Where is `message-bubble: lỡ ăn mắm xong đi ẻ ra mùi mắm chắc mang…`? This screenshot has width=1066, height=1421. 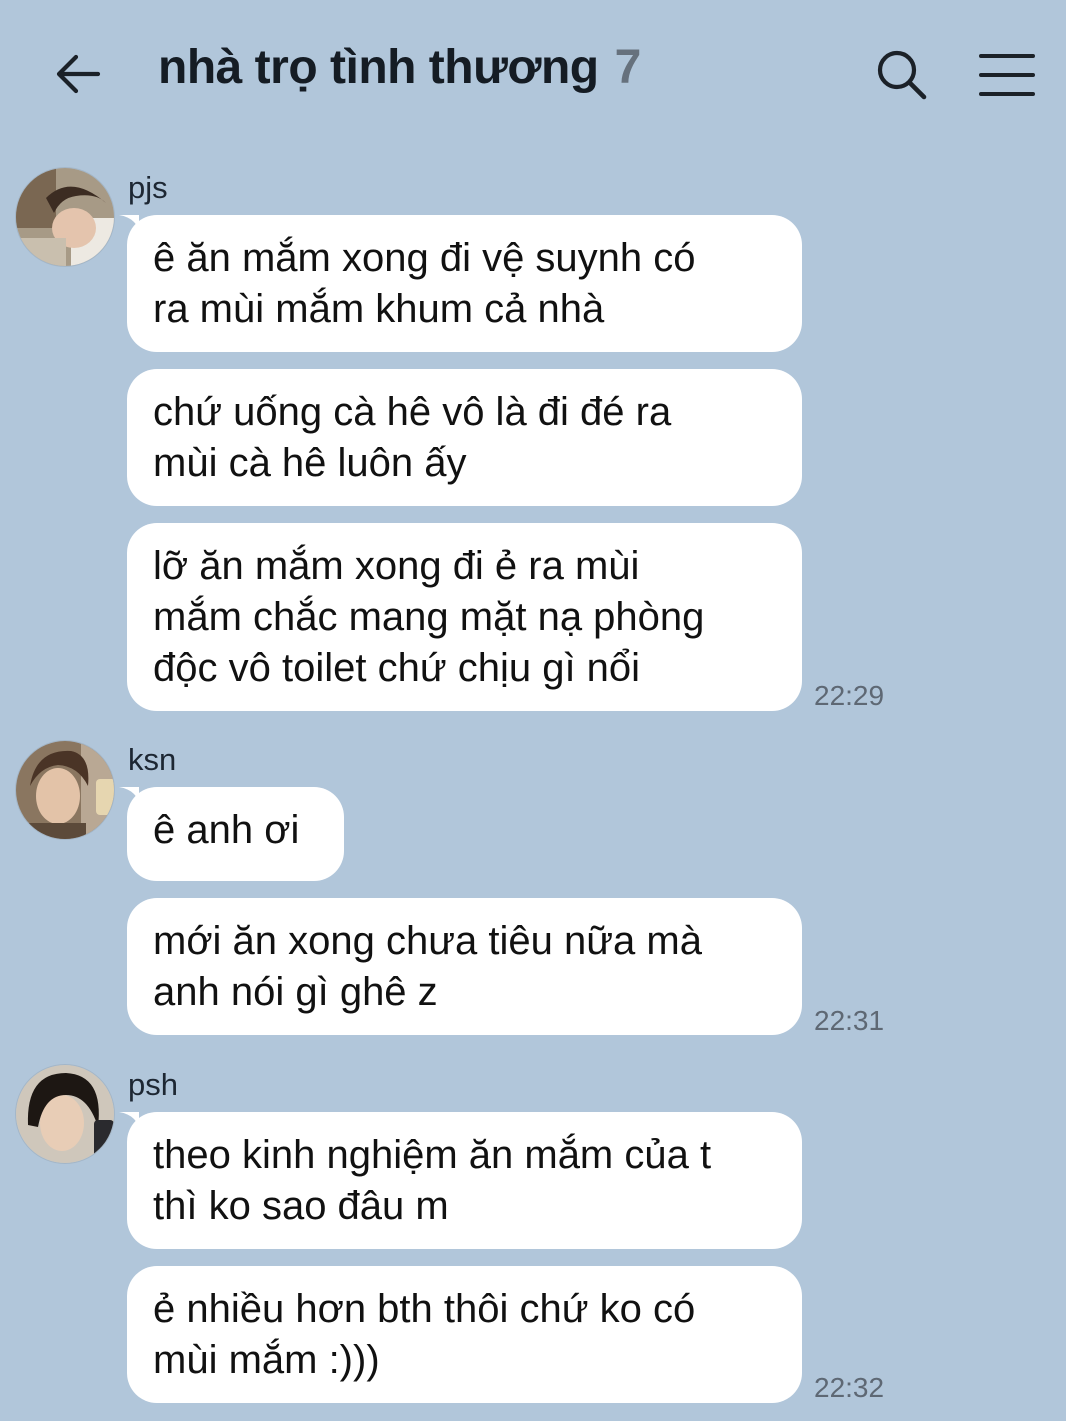
message-bubble: lỡ ăn mắm xong đi ẻ ra mùi mắm chắc mang… is located at coordinates (464, 617).